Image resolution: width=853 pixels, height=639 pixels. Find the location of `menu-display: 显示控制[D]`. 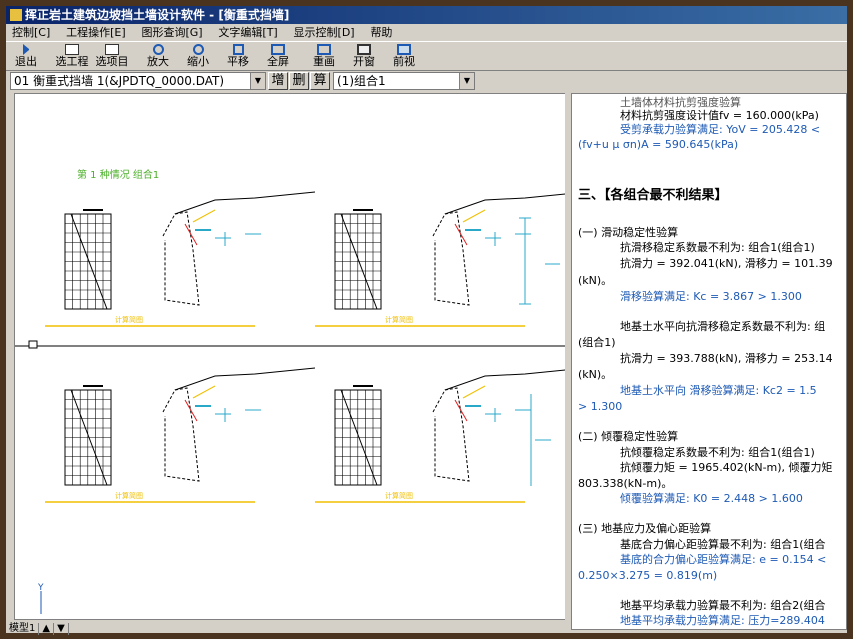

menu-display: 显示控制[D] is located at coordinates (324, 32).